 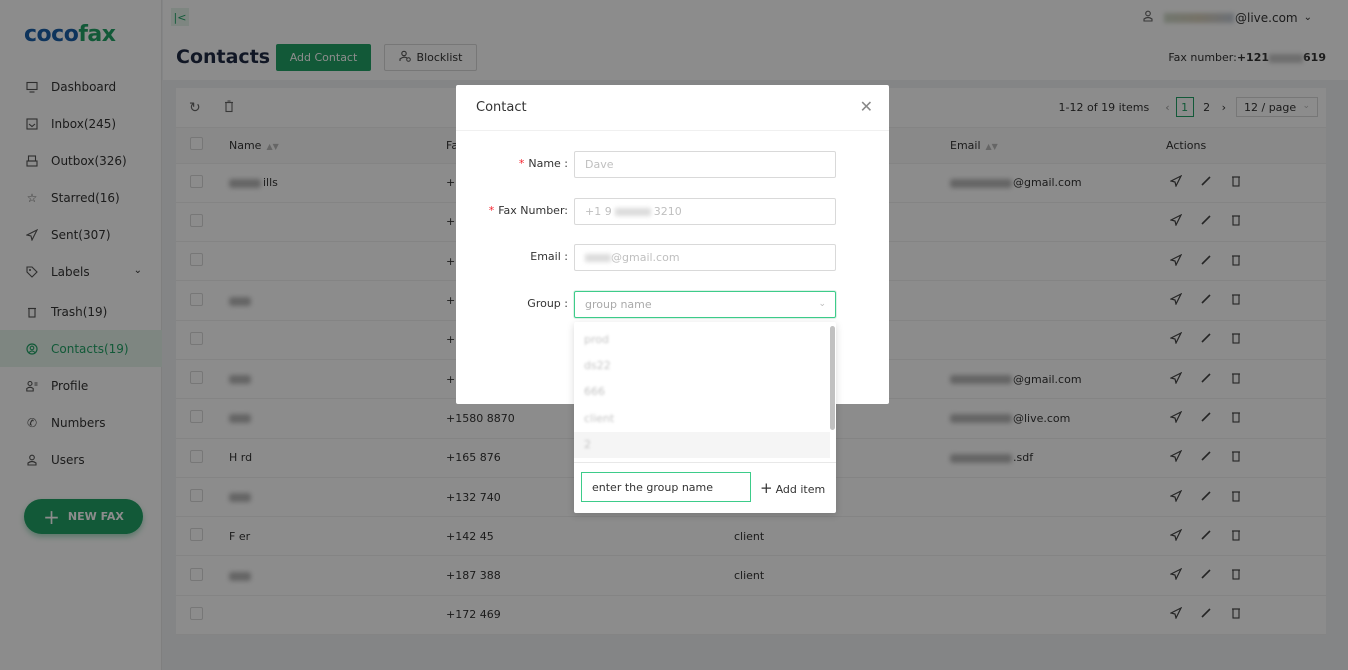 What do you see at coordinates (702, 339) in the screenshot?
I see `group-option: prod` at bounding box center [702, 339].